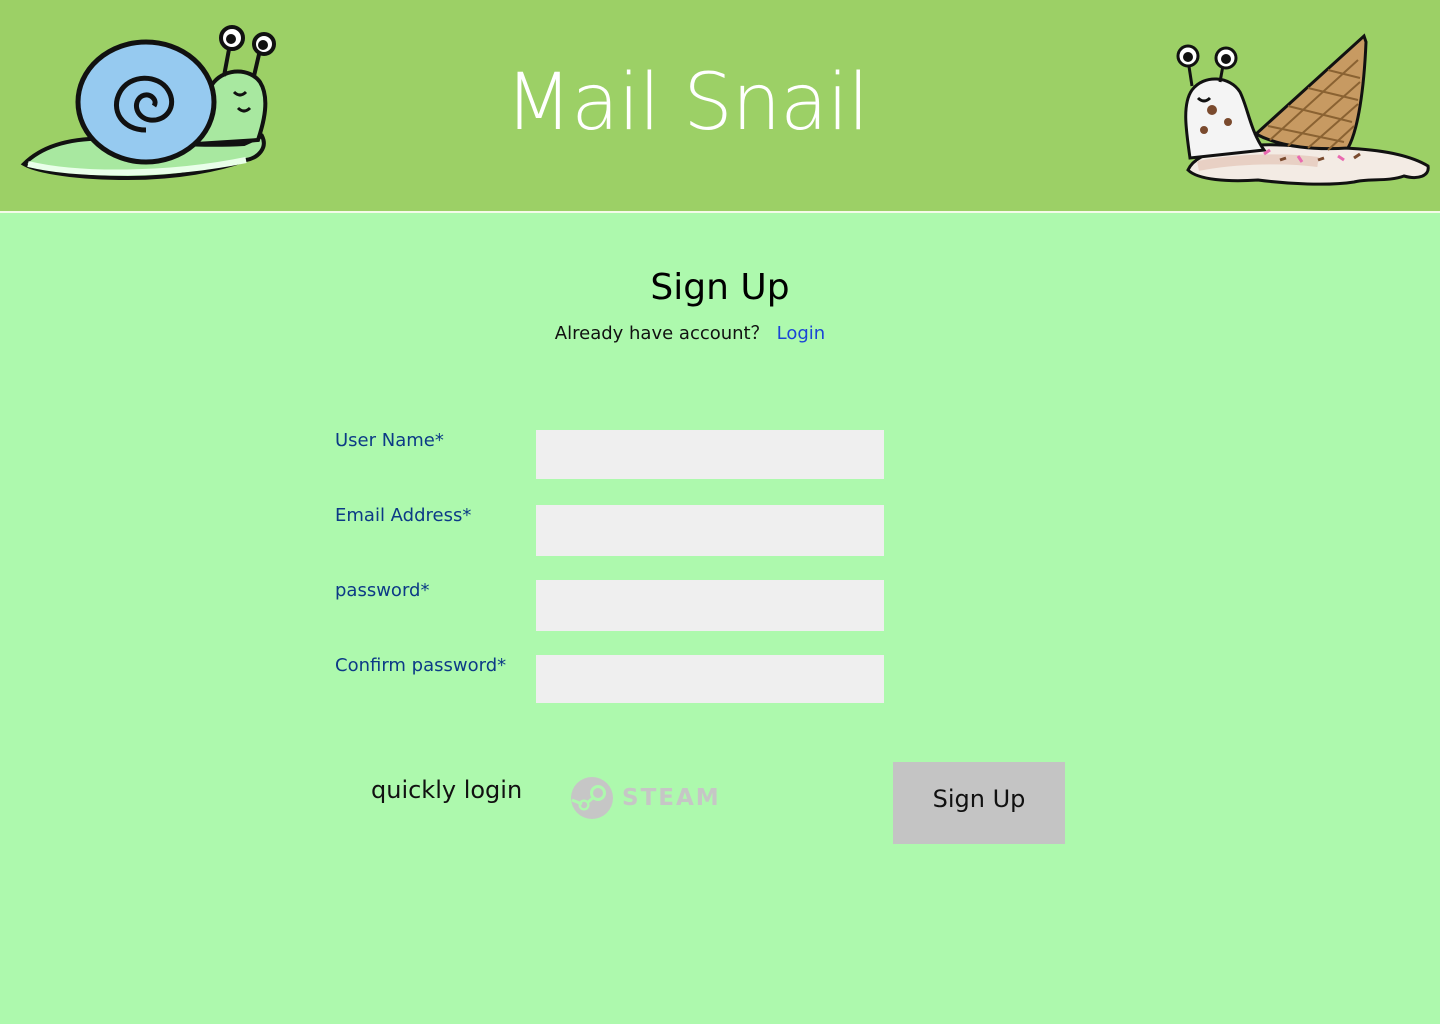 This screenshot has width=1440, height=1024. I want to click on confirm-password-label: Confirm password*, so click(421, 665).